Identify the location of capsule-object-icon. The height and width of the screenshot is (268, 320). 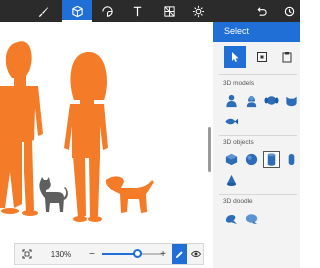
(291, 159).